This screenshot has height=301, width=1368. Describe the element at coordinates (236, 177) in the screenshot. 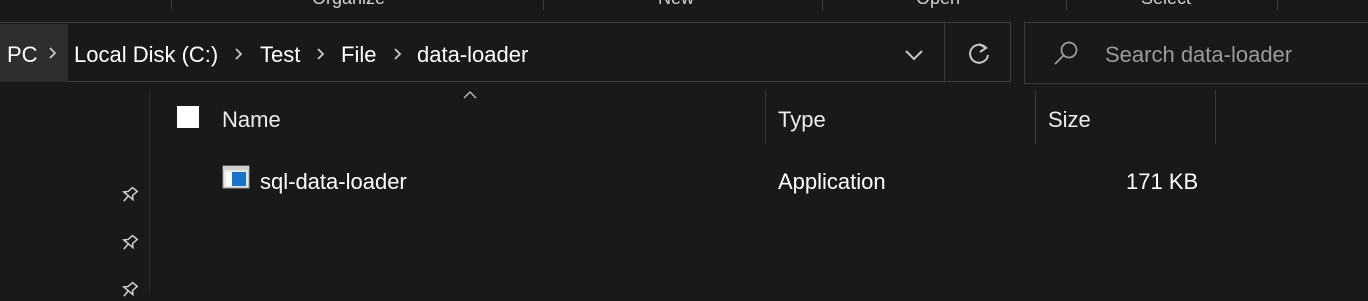

I see `application-icon` at that location.